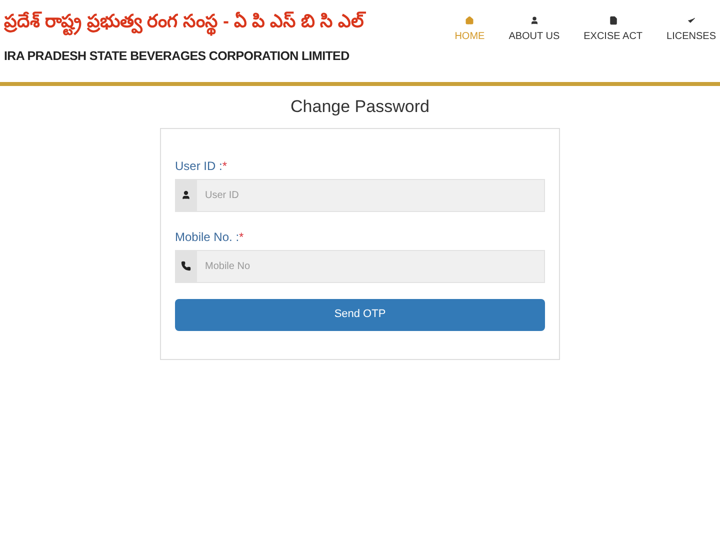 Image resolution: width=720 pixels, height=540 pixels. What do you see at coordinates (207, 237) in the screenshot?
I see `field-label: Mobile No. :` at bounding box center [207, 237].